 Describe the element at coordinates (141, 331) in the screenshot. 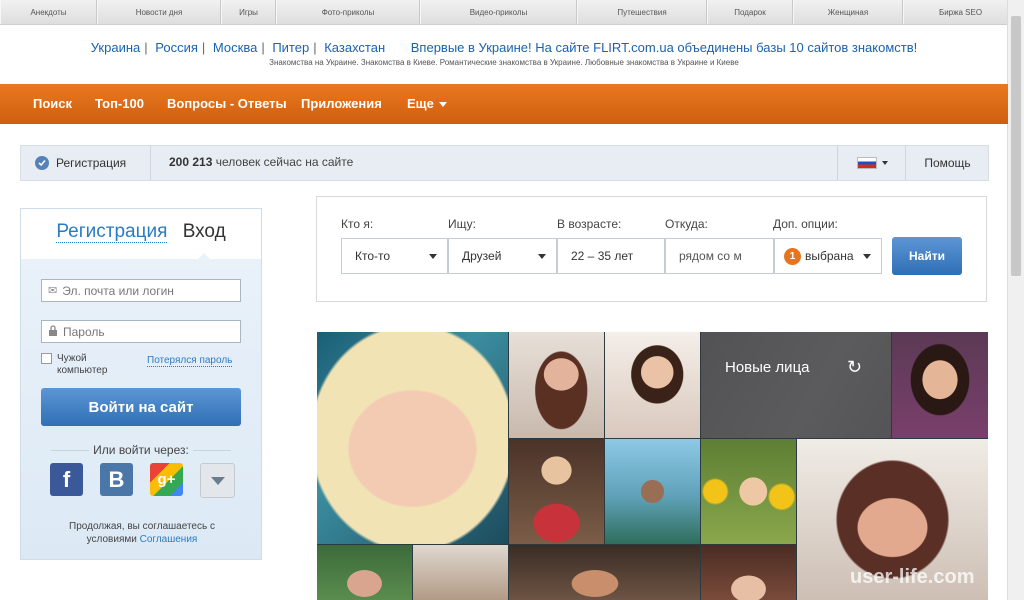

I see `password-field: Пароль` at that location.